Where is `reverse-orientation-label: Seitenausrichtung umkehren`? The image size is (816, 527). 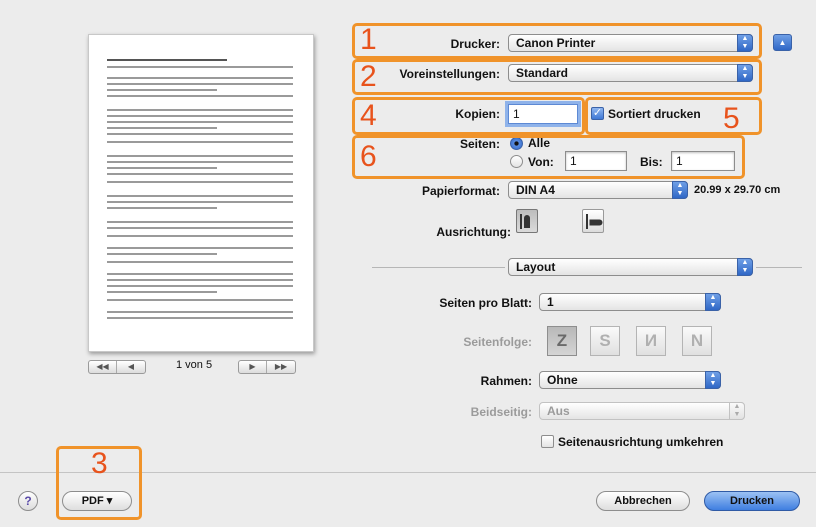 reverse-orientation-label: Seitenausrichtung umkehren is located at coordinates (641, 442).